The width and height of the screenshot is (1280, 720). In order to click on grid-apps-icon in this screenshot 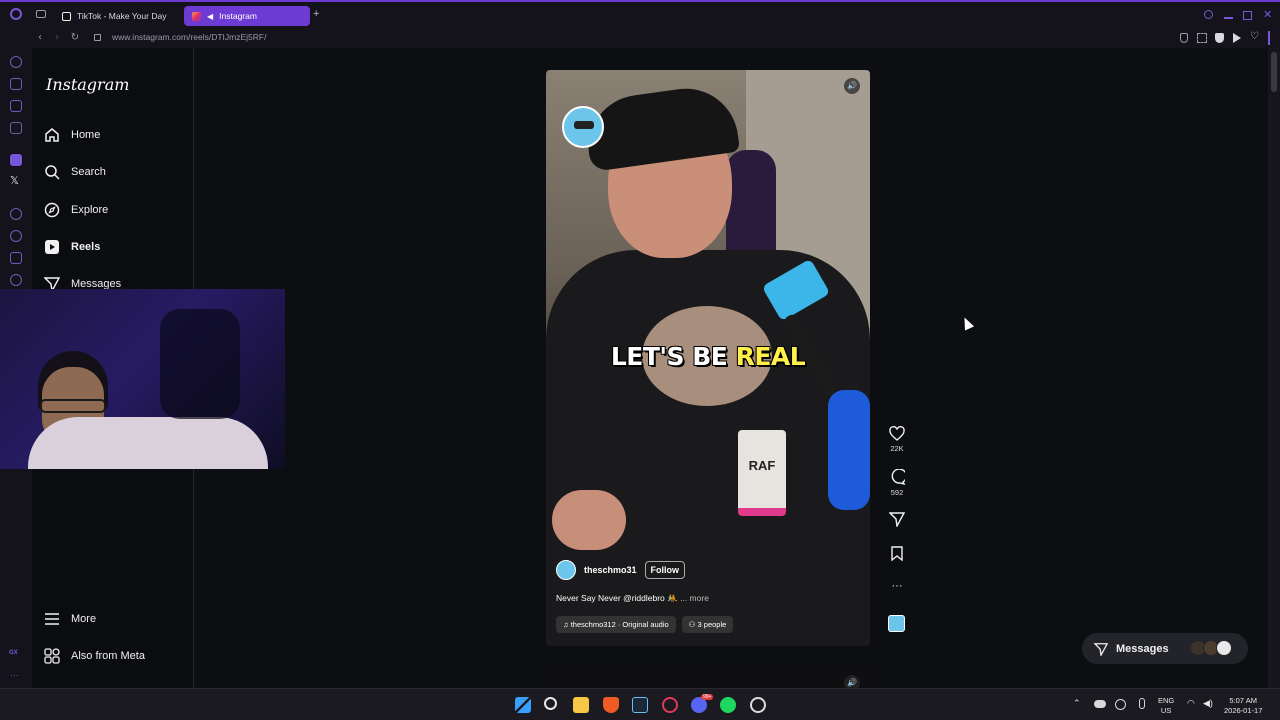, I will do `click(52, 656)`.